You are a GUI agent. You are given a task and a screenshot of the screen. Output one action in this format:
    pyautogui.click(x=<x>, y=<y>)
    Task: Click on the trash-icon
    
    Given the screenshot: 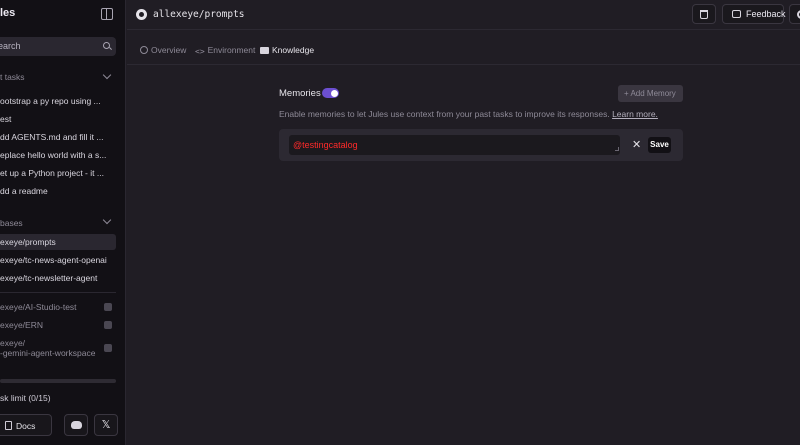 What is the action you would take?
    pyautogui.click(x=704, y=14)
    